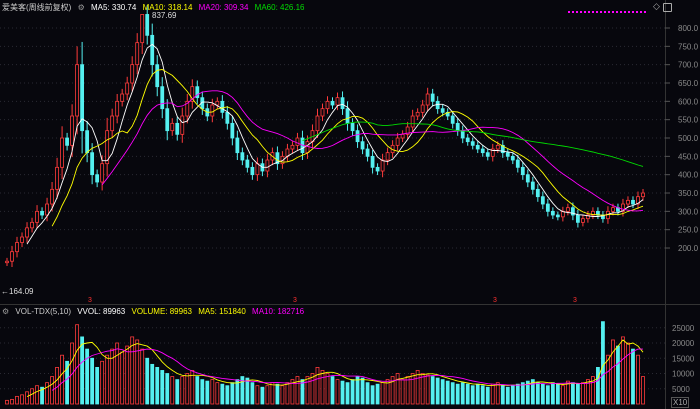 The width and height of the screenshot is (700, 409). What do you see at coordinates (688, 248) in the screenshot?
I see `price-tick-label: 200.0` at bounding box center [688, 248].